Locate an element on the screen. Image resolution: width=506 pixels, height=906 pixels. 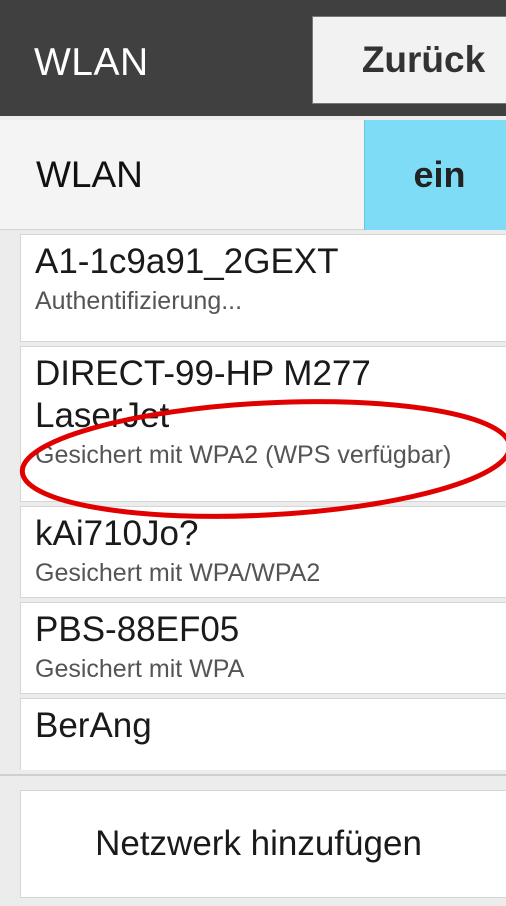
network-name: BerAng is located at coordinates (93, 725).